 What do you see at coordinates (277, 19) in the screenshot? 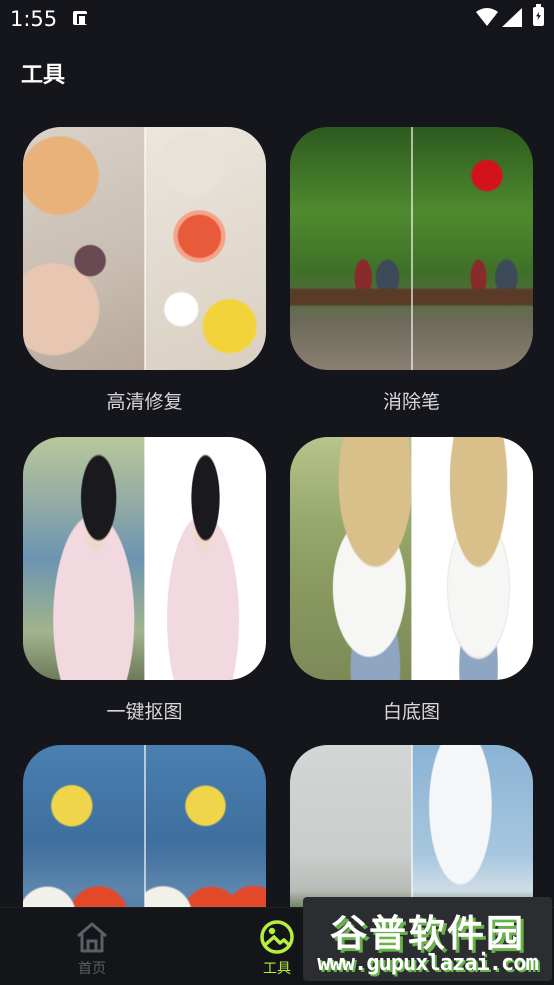
I see `status-bar: 1:55` at bounding box center [277, 19].